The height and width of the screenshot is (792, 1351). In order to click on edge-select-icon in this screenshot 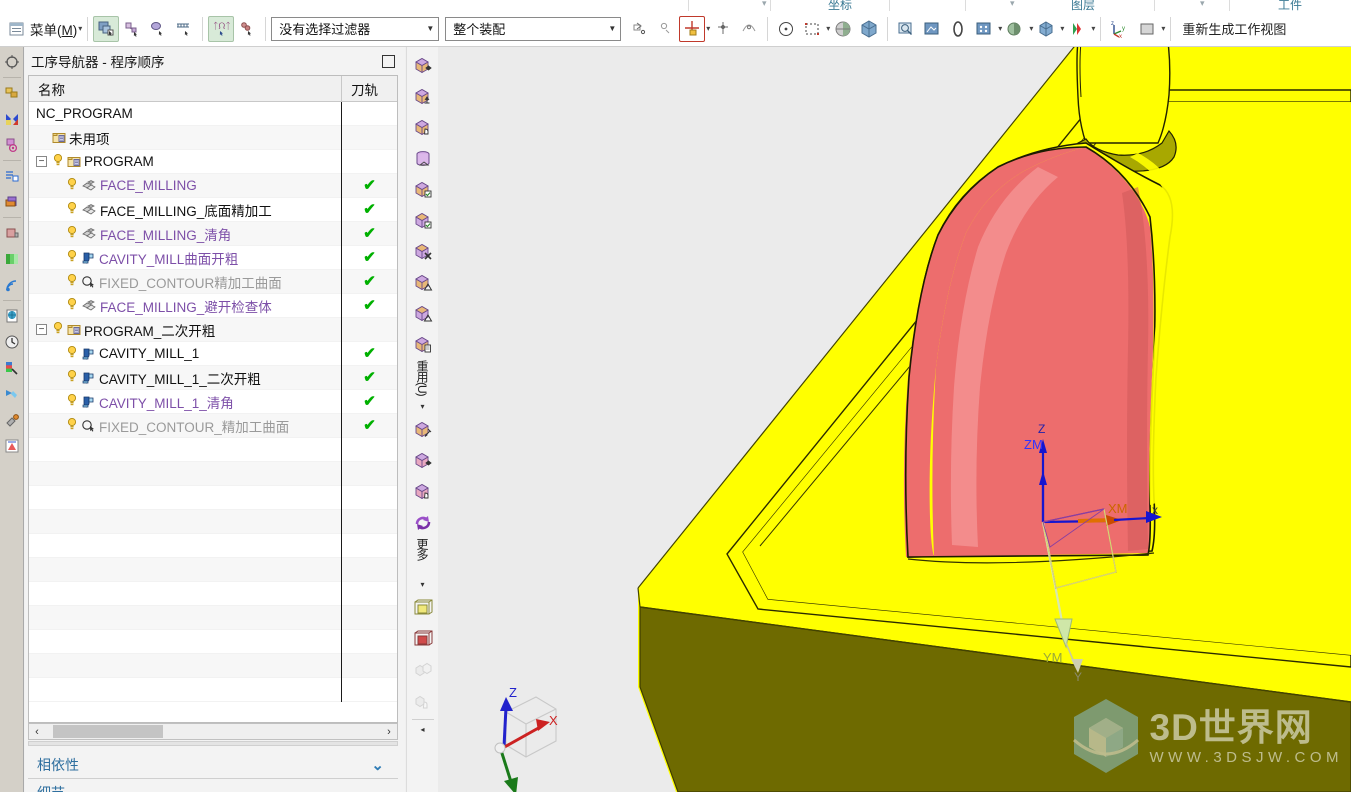, I will do `click(184, 29)`.